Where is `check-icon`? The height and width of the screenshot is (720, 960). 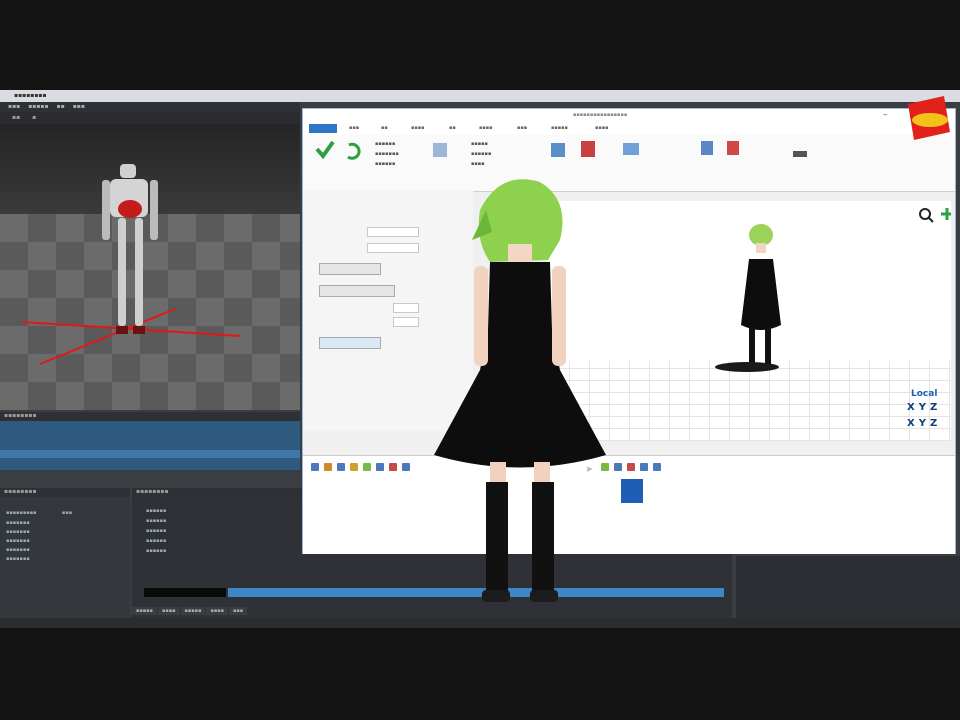
check-icon is located at coordinates (325, 150).